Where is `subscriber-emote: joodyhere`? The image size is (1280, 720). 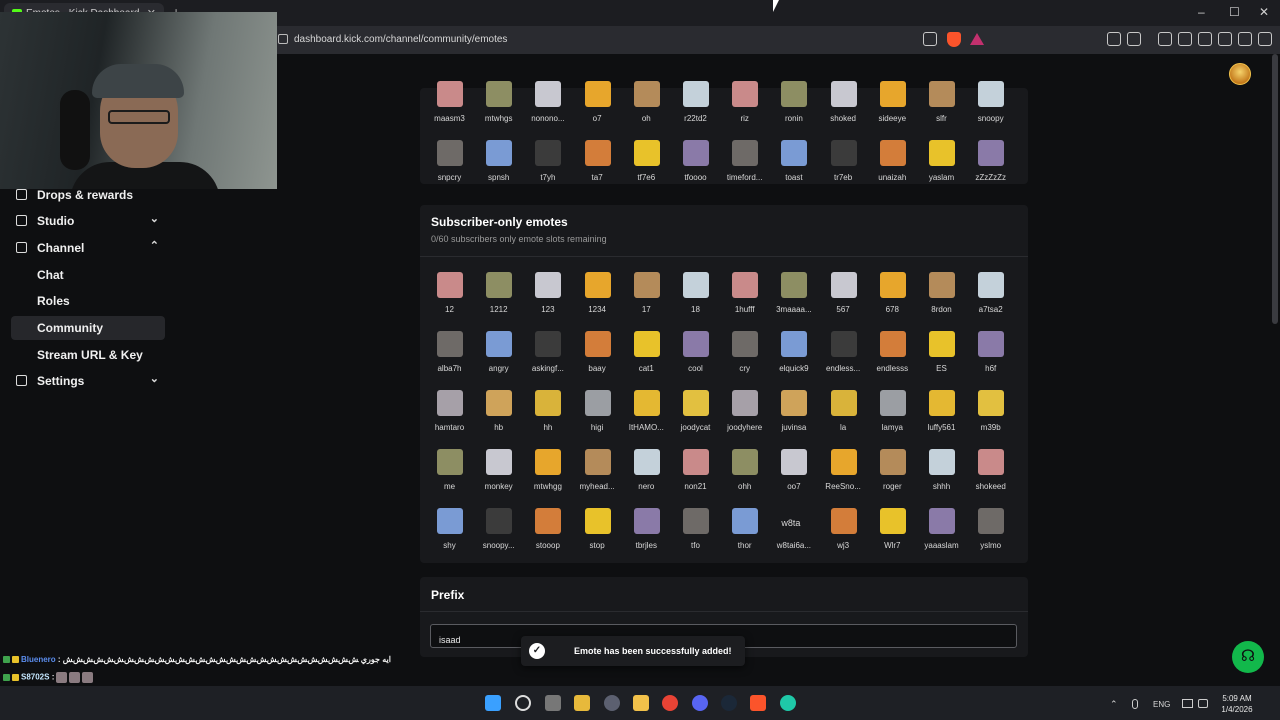 subscriber-emote: joodyhere is located at coordinates (744, 417).